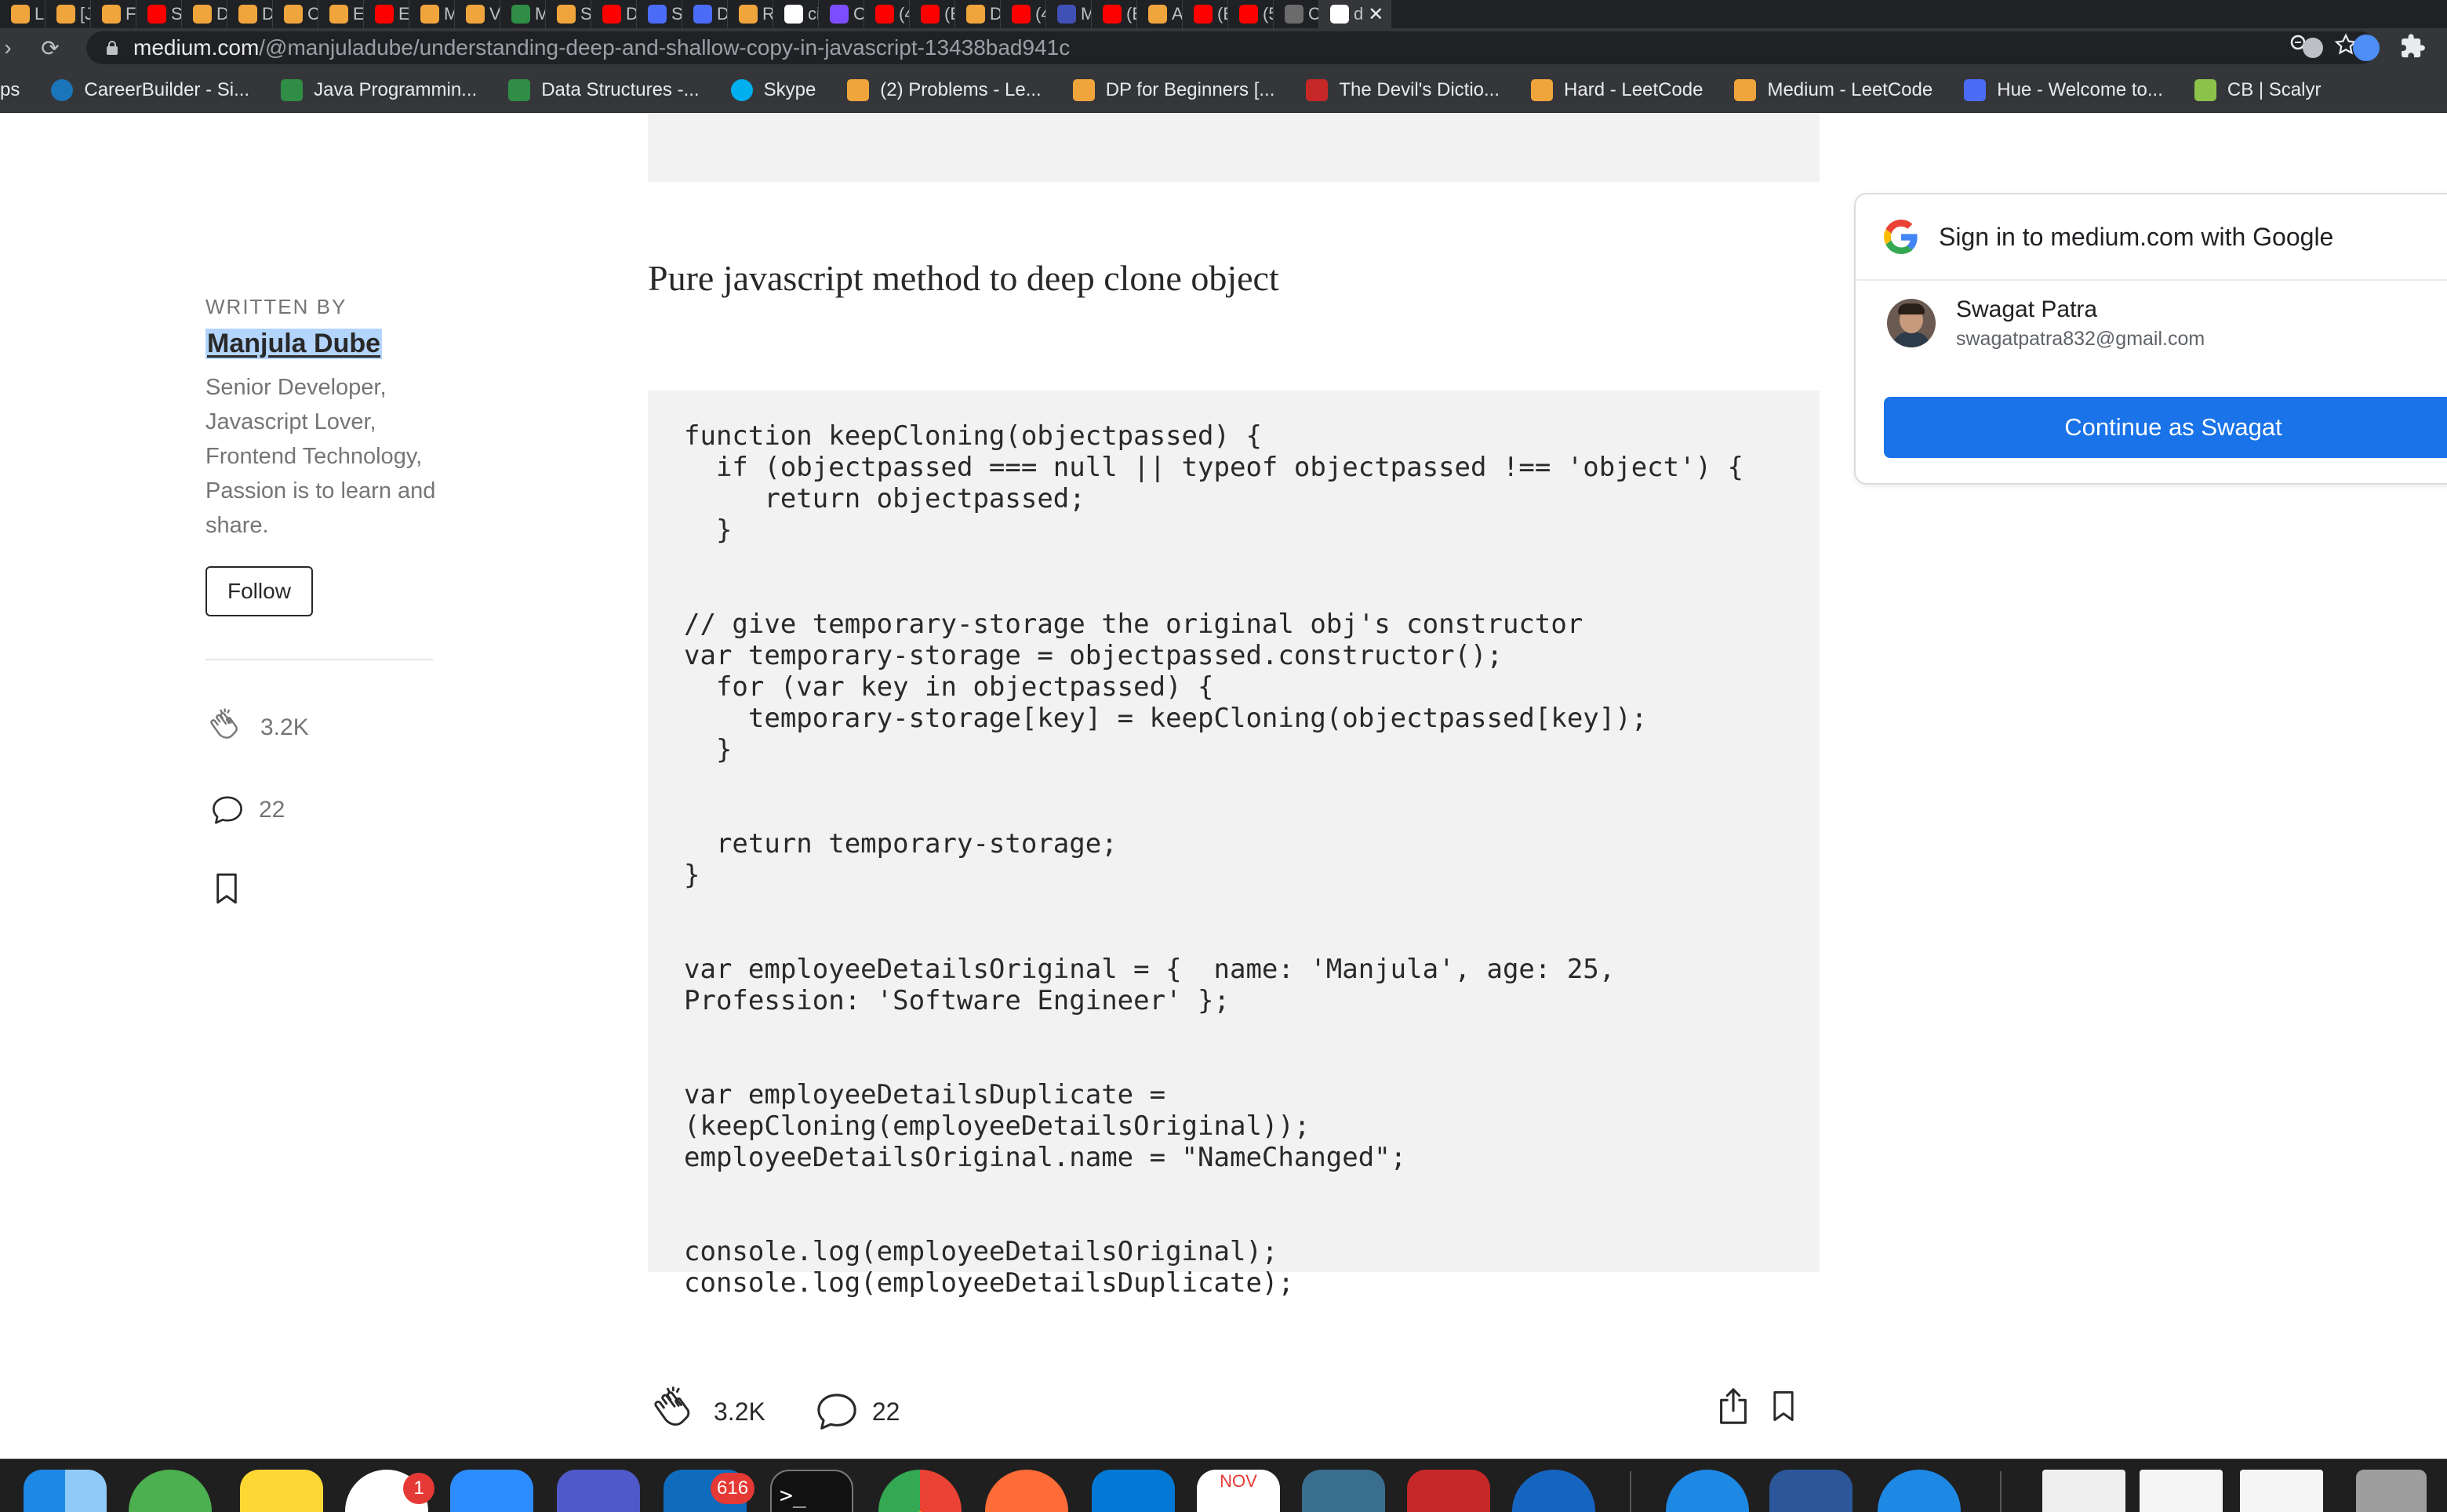 The width and height of the screenshot is (2447, 1512). Describe the element at coordinates (114, 14) in the screenshot. I see `browser-tab: Fi` at that location.